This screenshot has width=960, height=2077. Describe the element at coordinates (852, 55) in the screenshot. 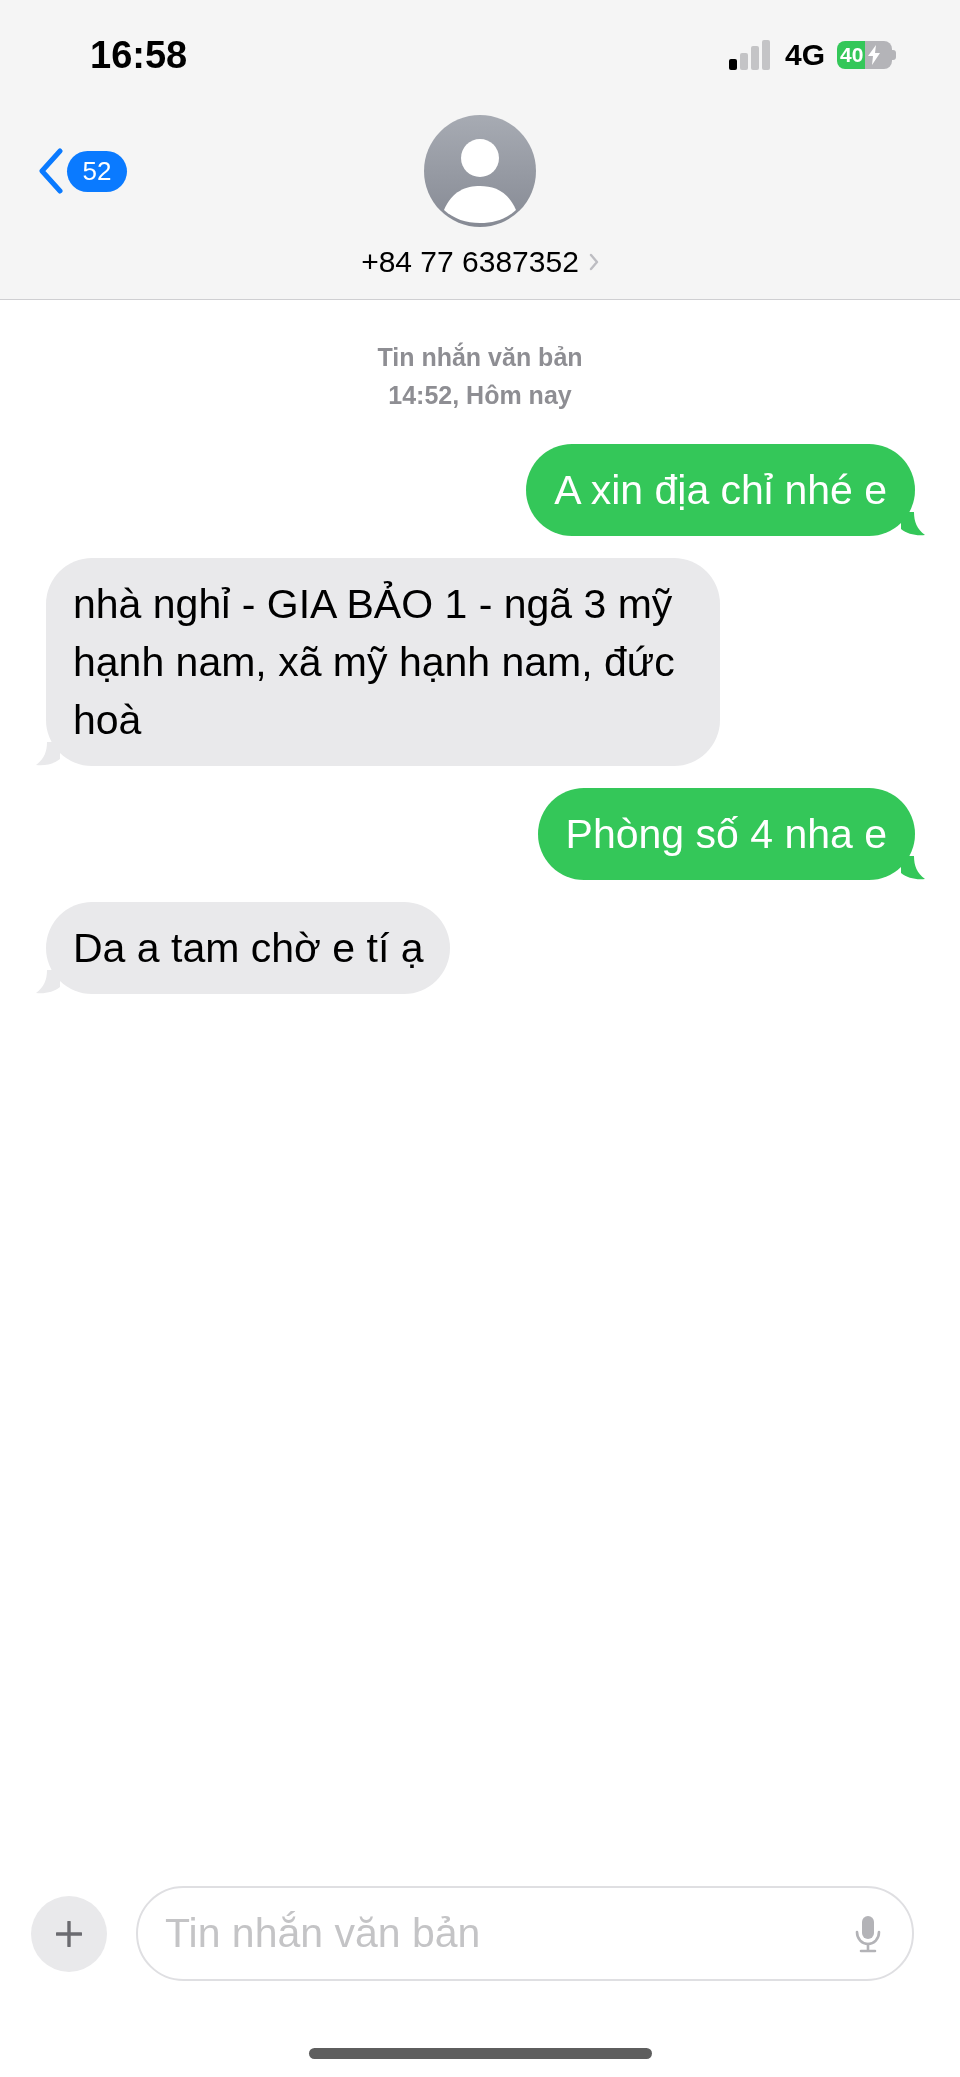

I see `battery-percent: 40` at that location.